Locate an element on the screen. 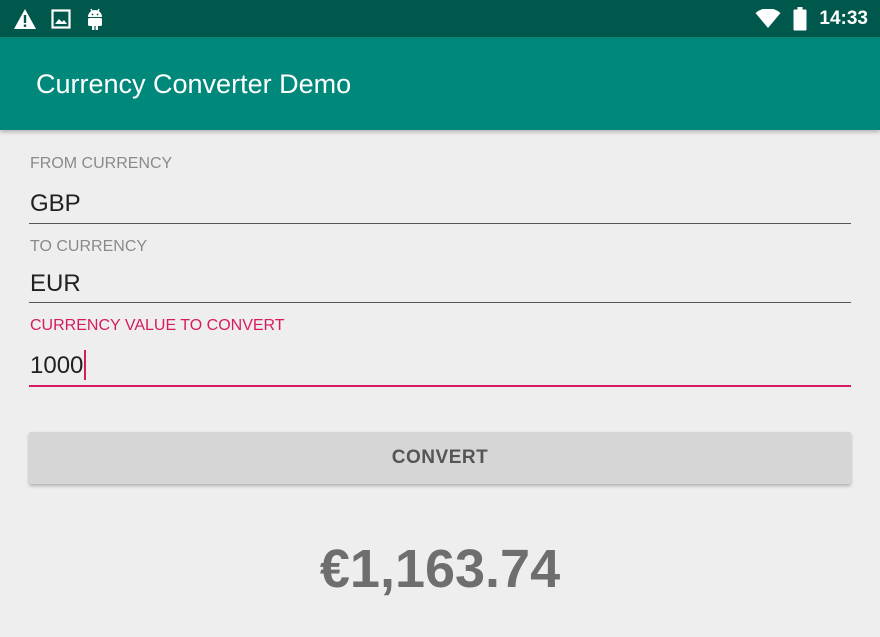 The height and width of the screenshot is (637, 880). text-cursor is located at coordinates (85, 364).